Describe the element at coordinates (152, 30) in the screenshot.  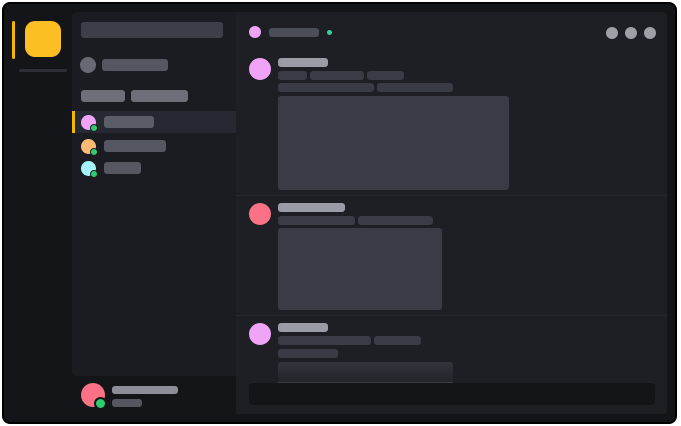
I see `search-bar-placeholder` at that location.